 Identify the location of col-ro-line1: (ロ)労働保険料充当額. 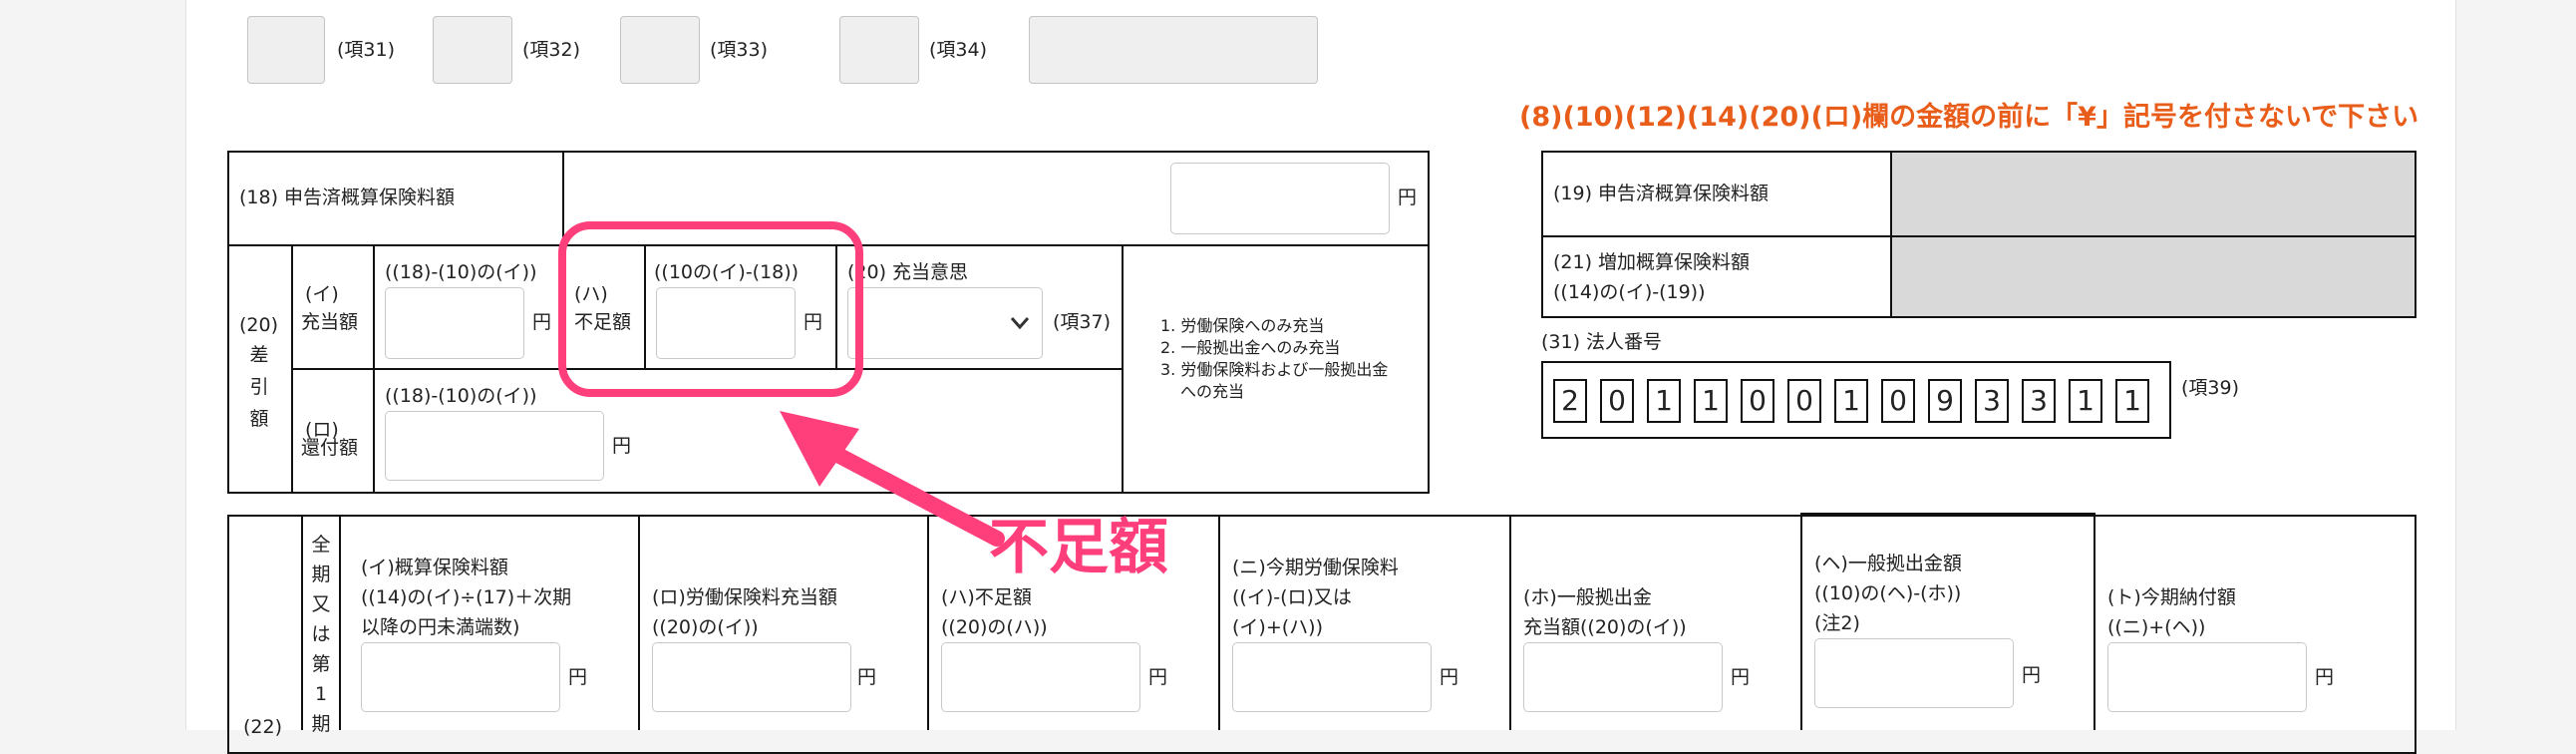
(744, 597).